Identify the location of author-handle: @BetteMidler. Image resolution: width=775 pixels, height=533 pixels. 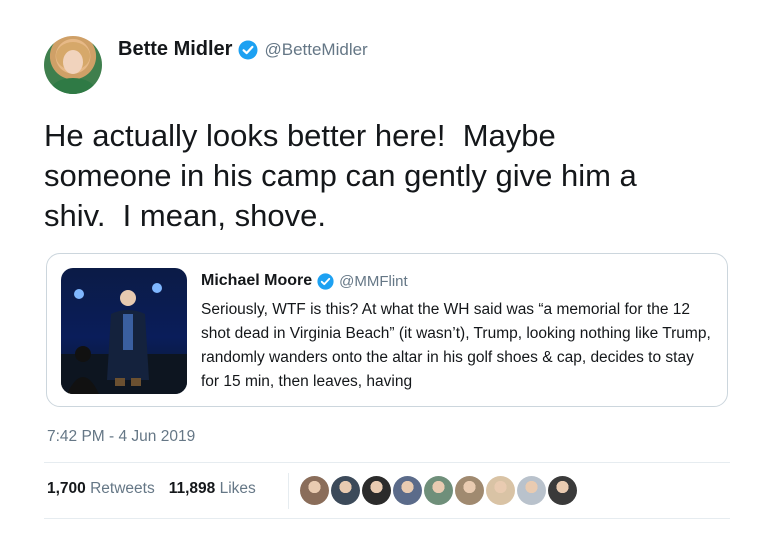
(315, 50).